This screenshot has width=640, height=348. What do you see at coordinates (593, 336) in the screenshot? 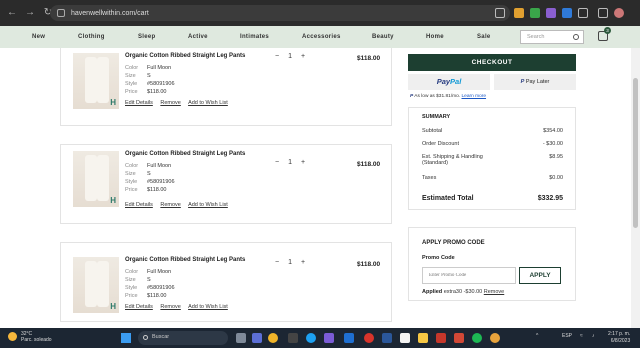
I see `volume-icon: ♪` at bounding box center [593, 336].